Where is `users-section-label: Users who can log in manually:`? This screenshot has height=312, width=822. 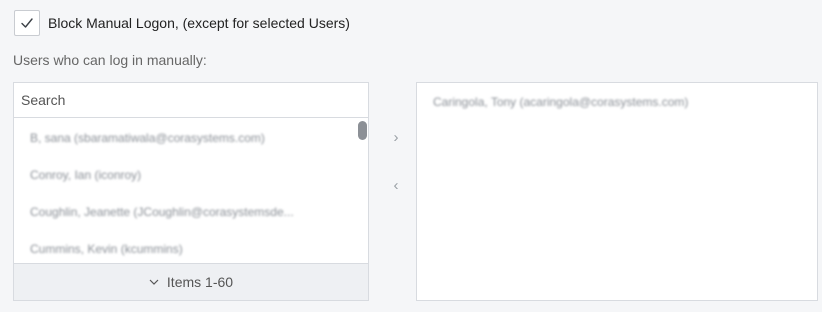
users-section-label: Users who can log in manually: is located at coordinates (110, 60).